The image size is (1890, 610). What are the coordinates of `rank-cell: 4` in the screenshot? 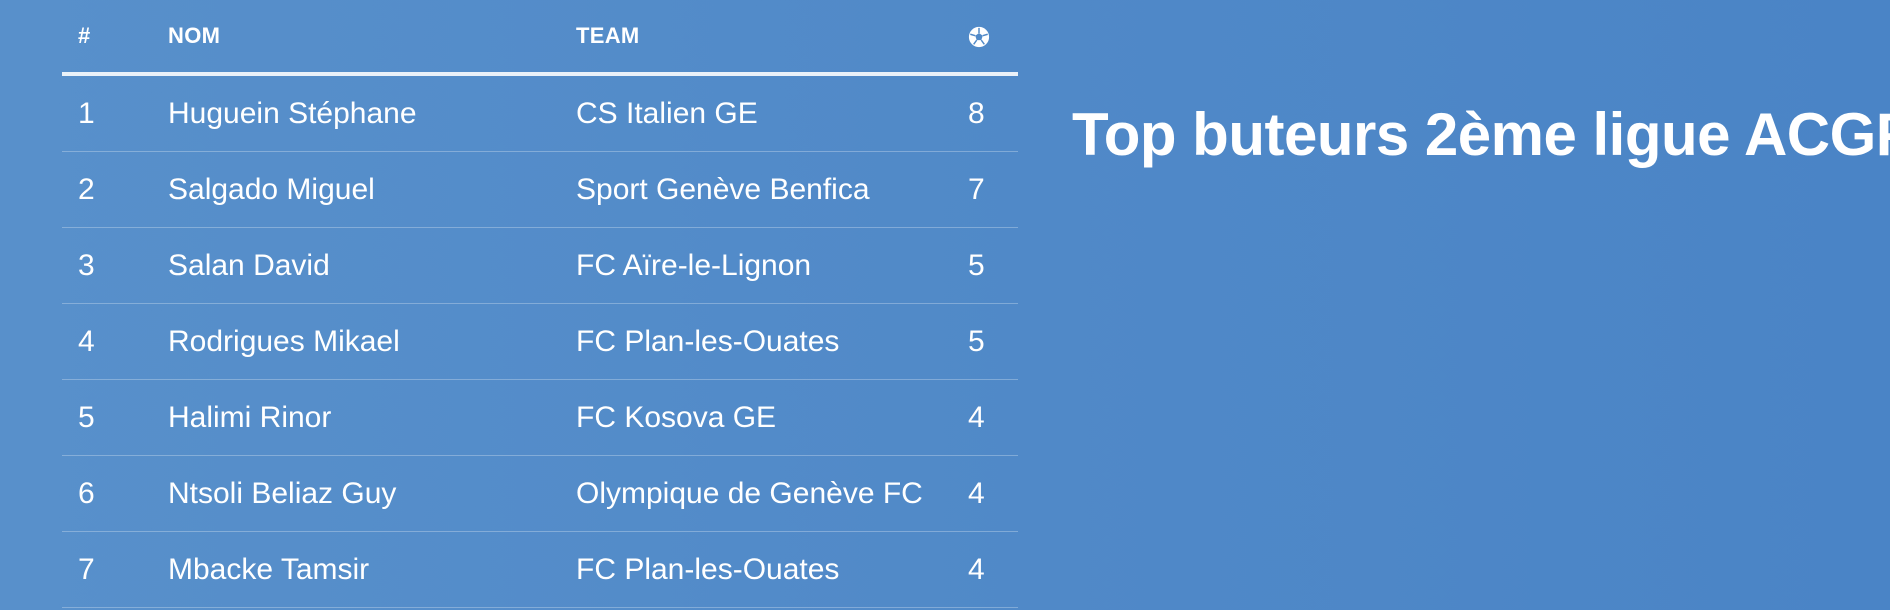 It's located at (115, 341).